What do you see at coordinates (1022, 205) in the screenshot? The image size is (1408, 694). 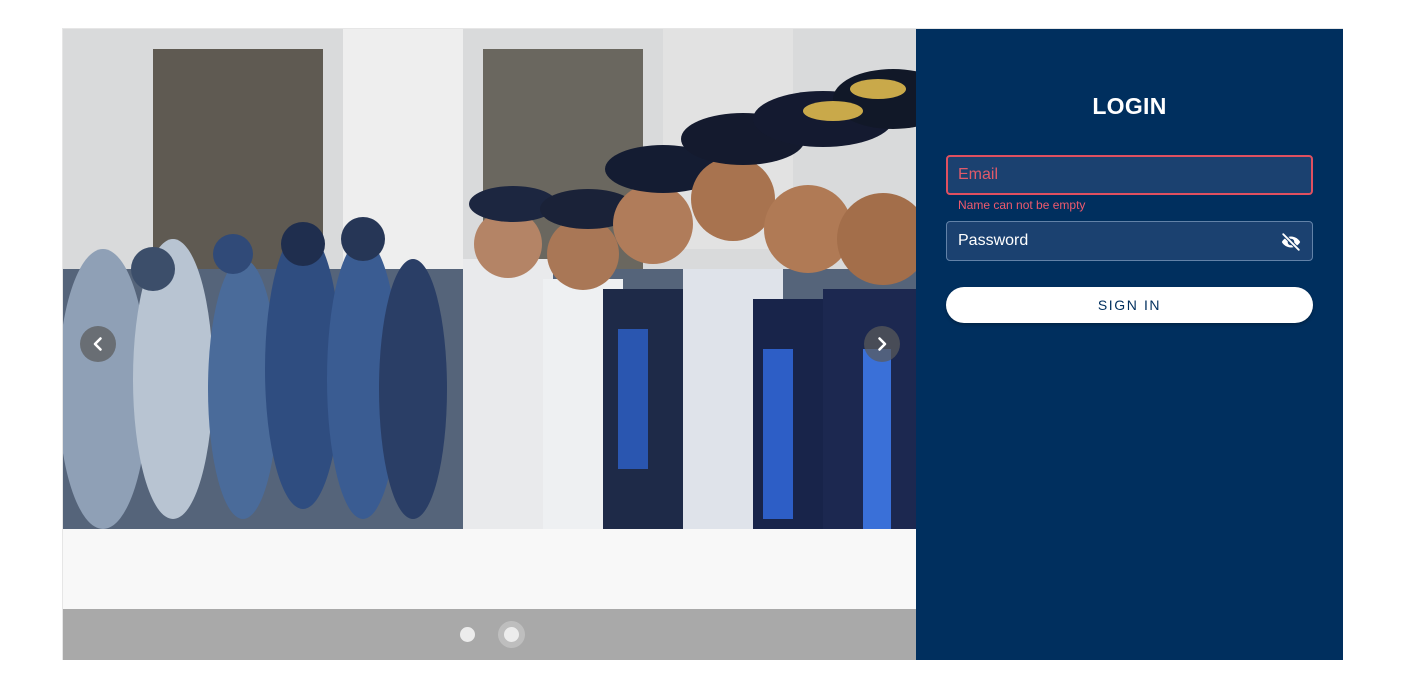 I see `email-error-message: Name can not be empty` at bounding box center [1022, 205].